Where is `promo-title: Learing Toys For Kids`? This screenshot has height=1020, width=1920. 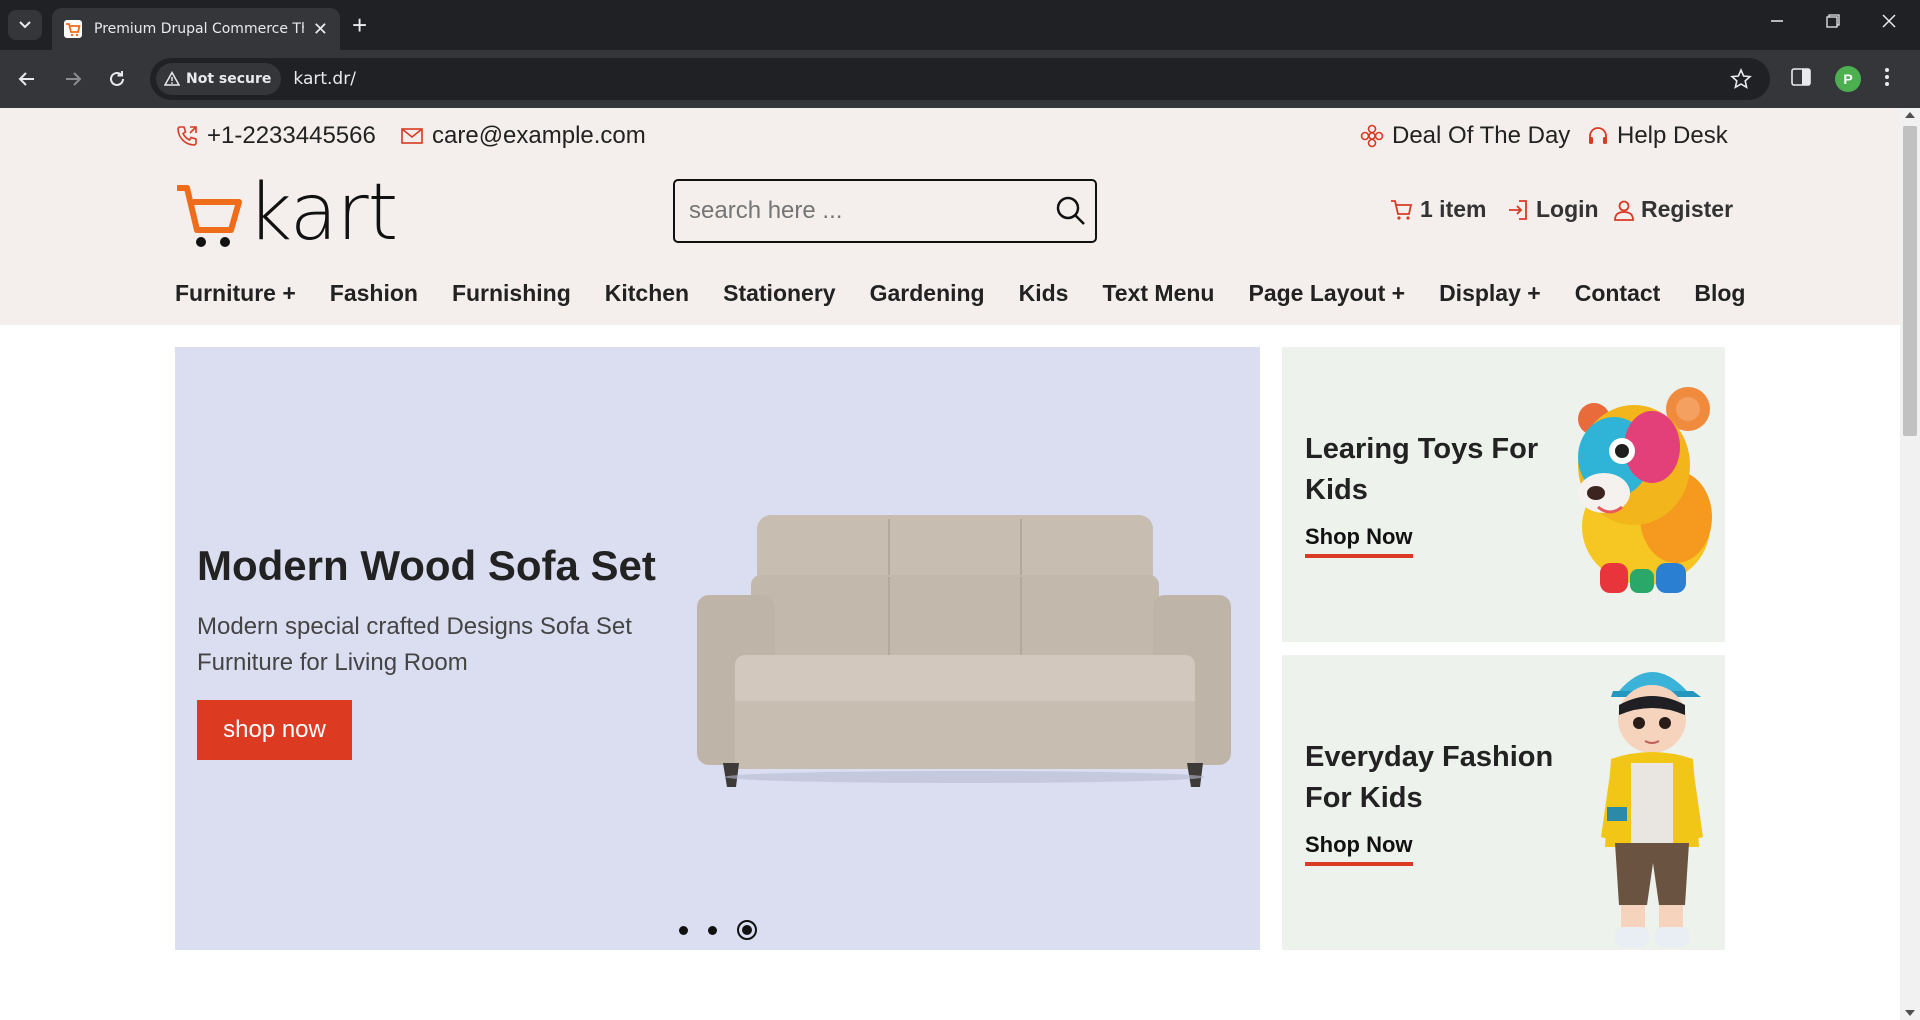 promo-title: Learing Toys For Kids is located at coordinates (1422, 469).